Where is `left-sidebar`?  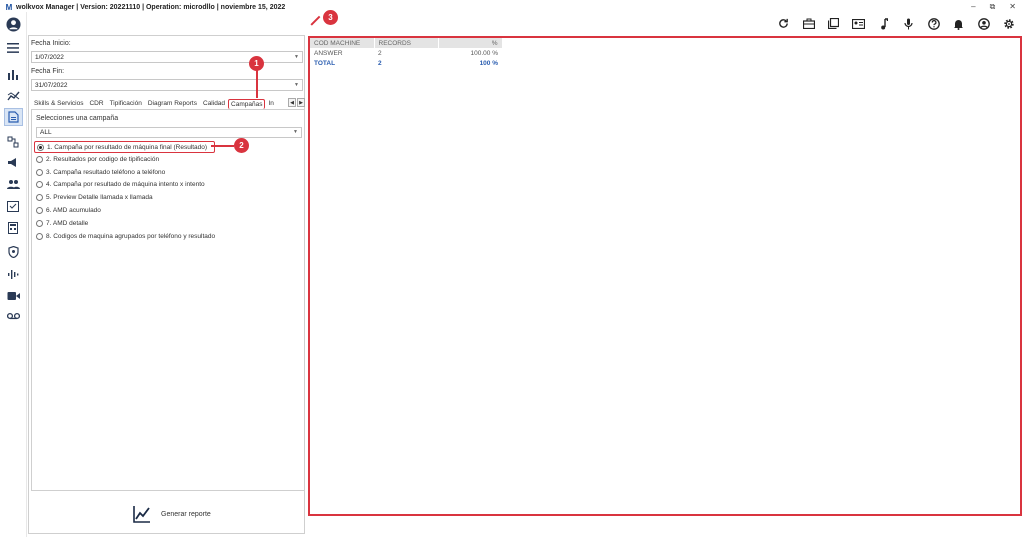 left-sidebar is located at coordinates (13, 274).